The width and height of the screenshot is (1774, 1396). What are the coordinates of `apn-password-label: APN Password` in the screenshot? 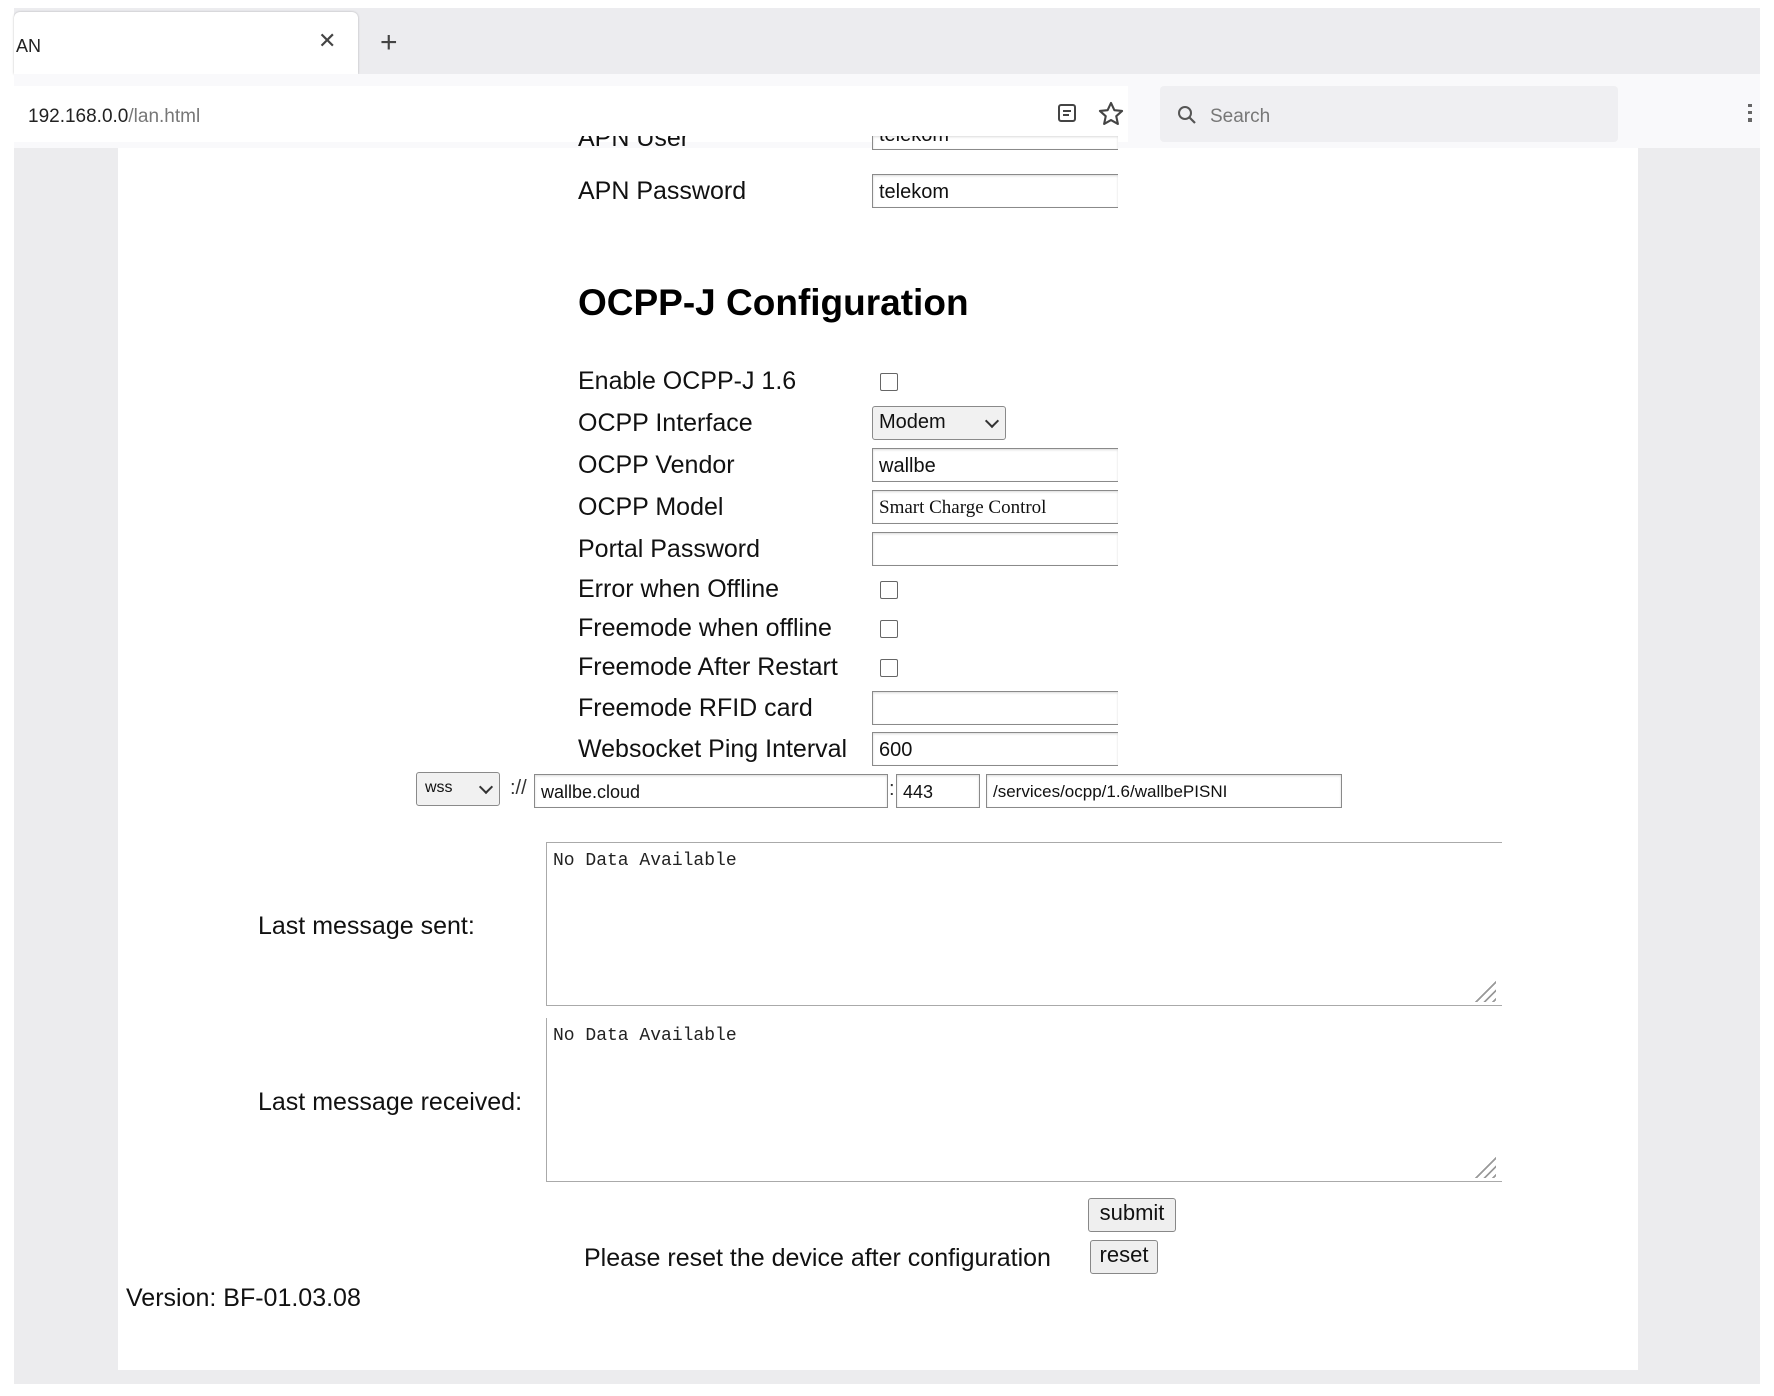 It's located at (662, 191).